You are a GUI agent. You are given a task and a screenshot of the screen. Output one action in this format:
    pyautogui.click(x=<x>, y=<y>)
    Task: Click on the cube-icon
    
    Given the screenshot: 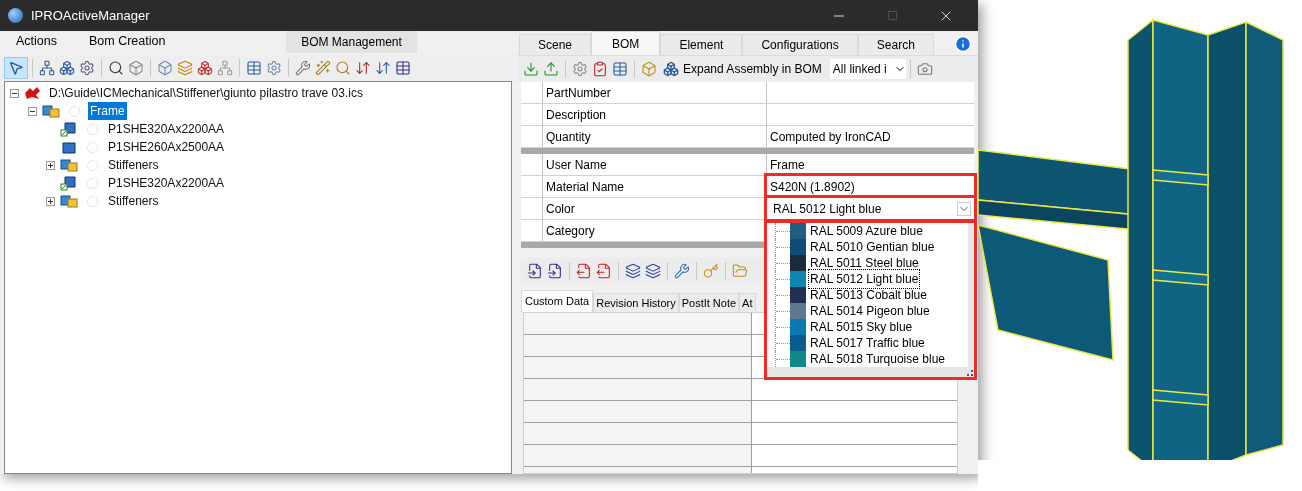 What is the action you would take?
    pyautogui.click(x=165, y=68)
    